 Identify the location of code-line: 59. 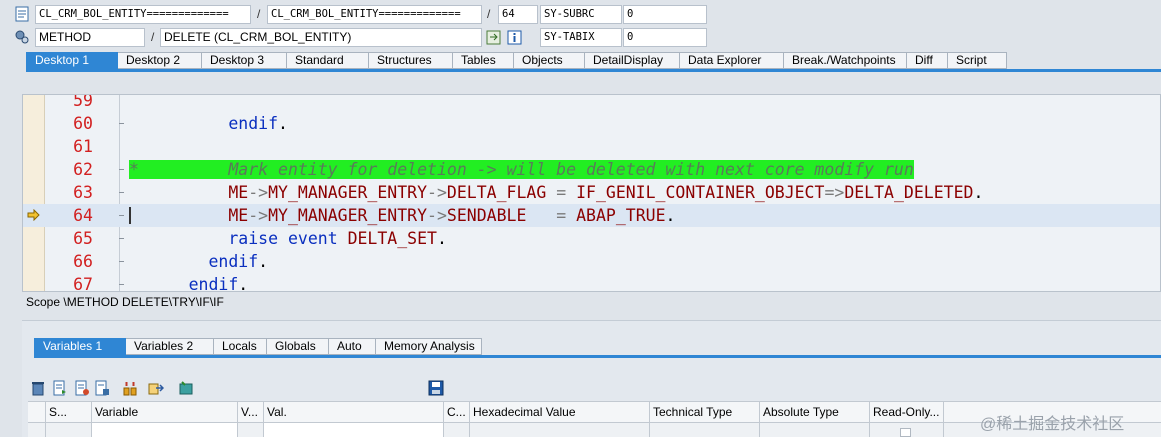
(591, 103).